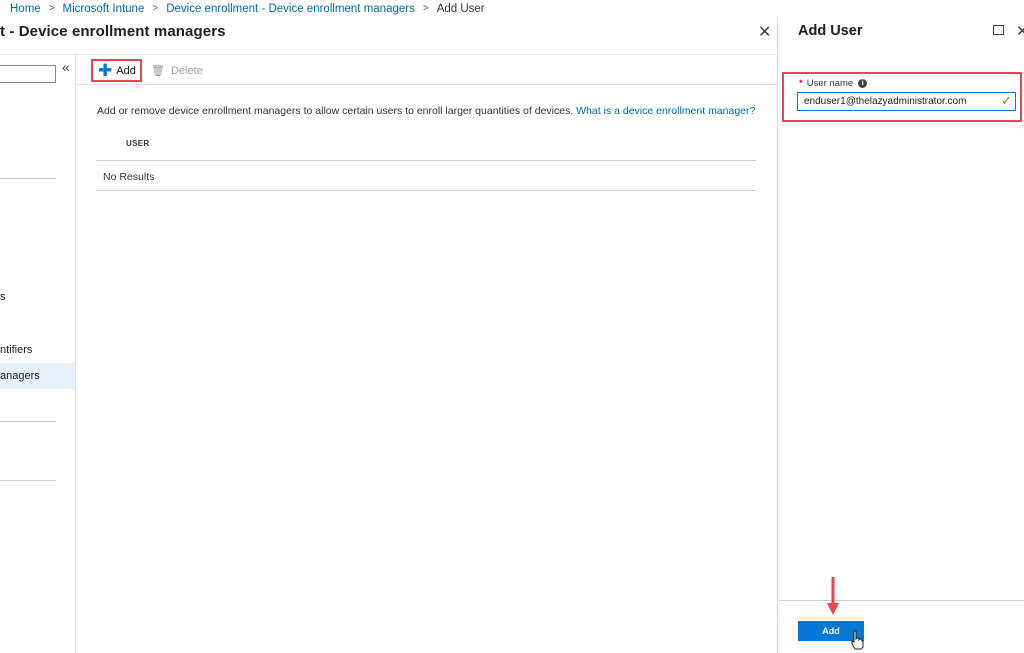 The image size is (1024, 653). What do you see at coordinates (830, 83) in the screenshot?
I see `user-name-label-text: User name` at bounding box center [830, 83].